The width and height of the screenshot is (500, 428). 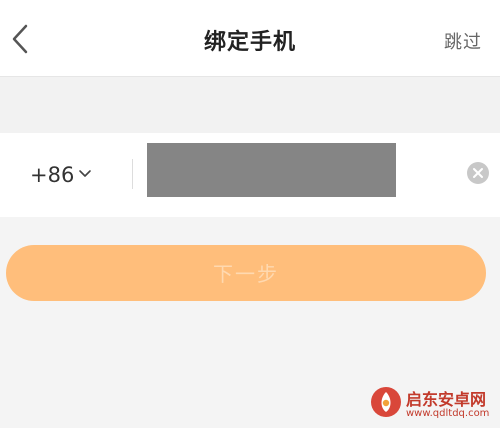 I want to click on phone-number-input, so click(x=271, y=170).